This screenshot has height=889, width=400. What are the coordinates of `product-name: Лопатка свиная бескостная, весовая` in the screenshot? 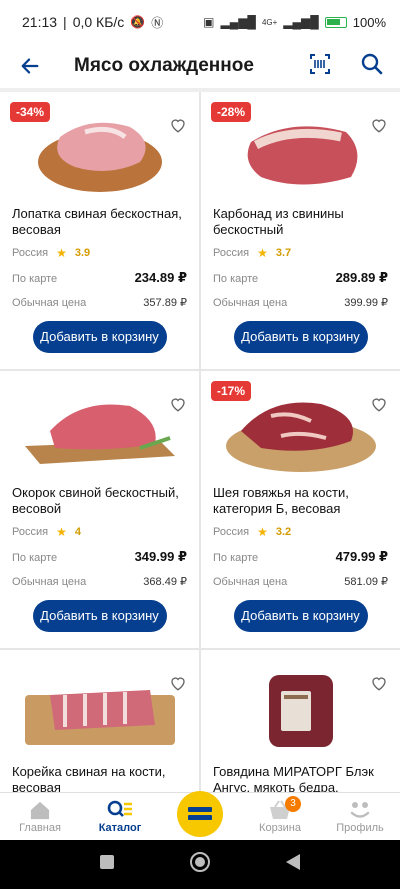 It's located at (99, 222).